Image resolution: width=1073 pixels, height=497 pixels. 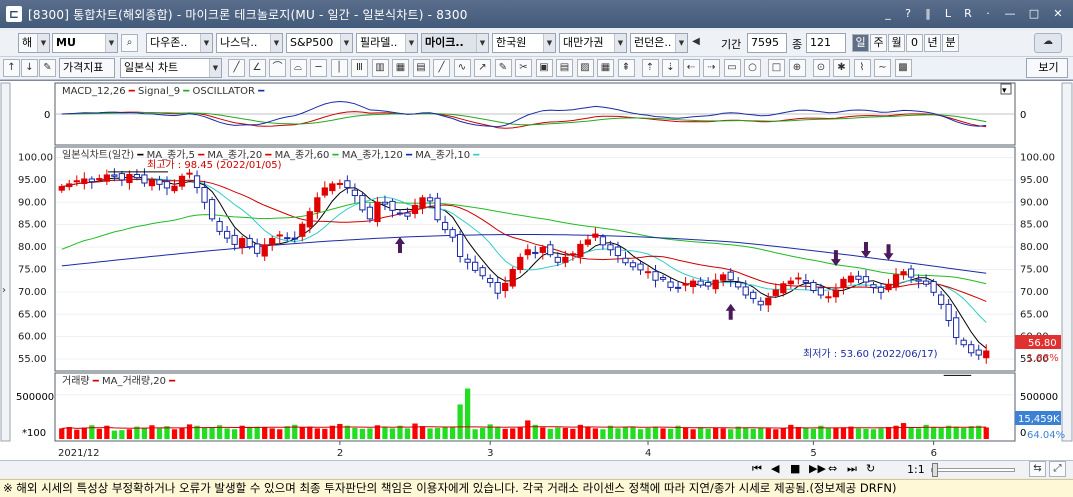 What do you see at coordinates (482, 68) in the screenshot?
I see `arrow-icon: ↗` at bounding box center [482, 68].